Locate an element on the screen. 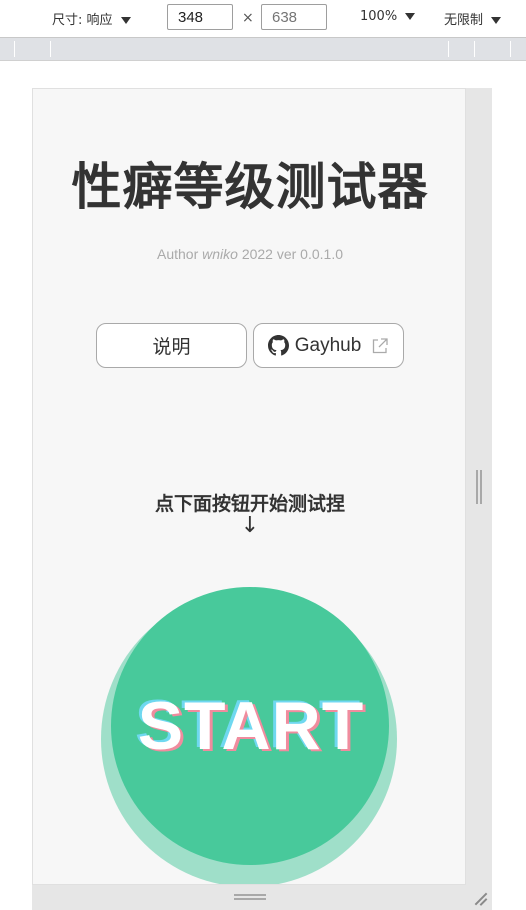 This screenshot has width=526, height=910. version-text: 2022 ver 0.0.1.0 is located at coordinates (292, 254).